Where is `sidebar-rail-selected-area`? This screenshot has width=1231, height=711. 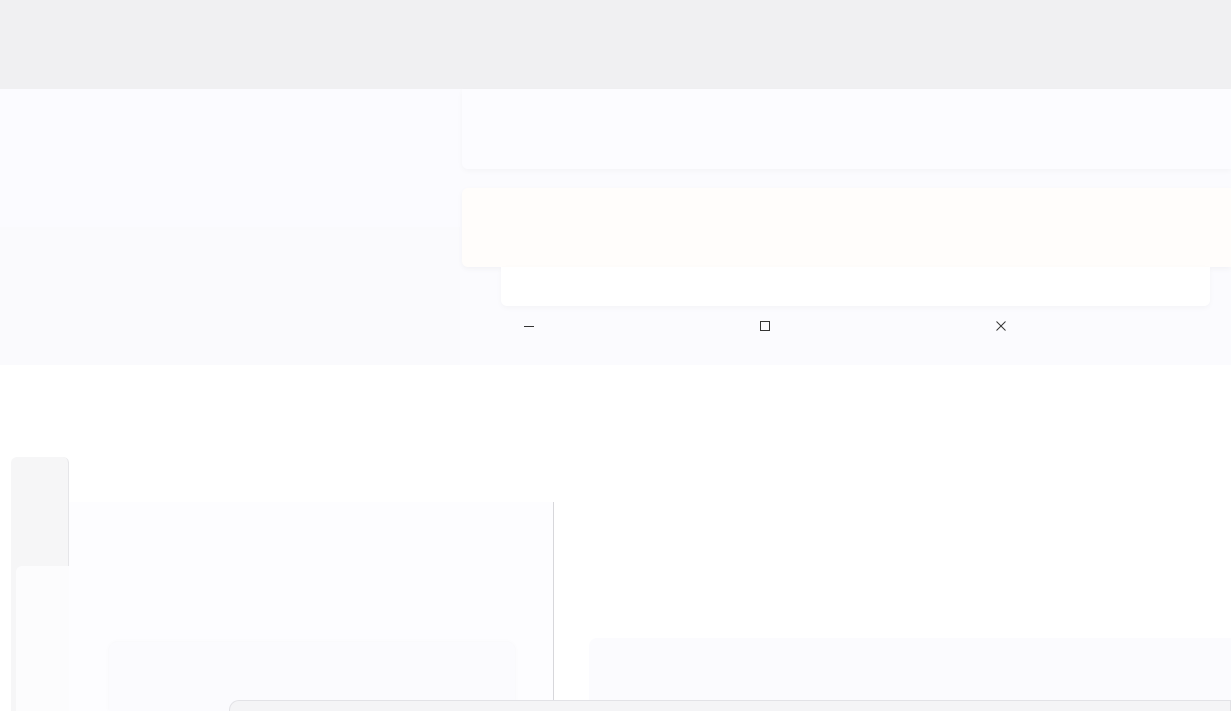
sidebar-rail-selected-area is located at coordinates (42, 638).